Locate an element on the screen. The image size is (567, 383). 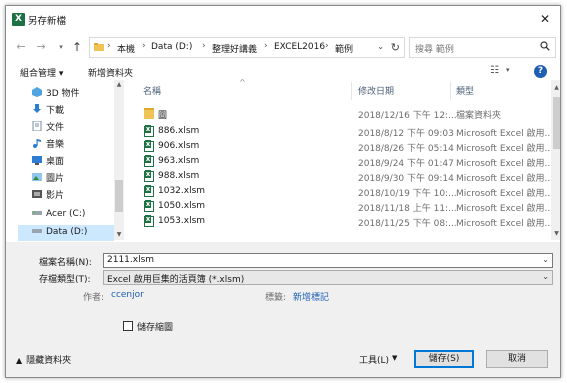
nav-item-documents: 文件 is located at coordinates (48, 128).